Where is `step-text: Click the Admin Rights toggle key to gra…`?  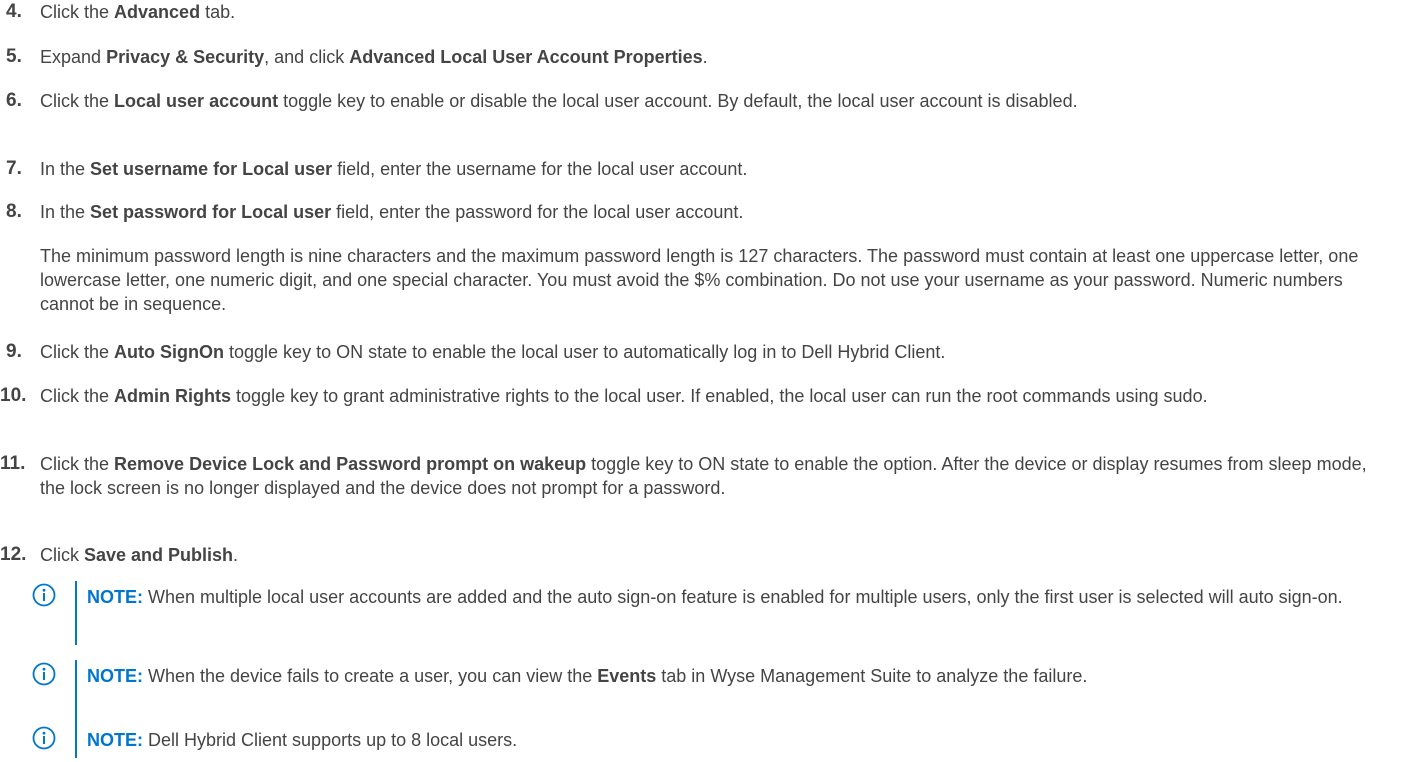
step-text: Click the Admin Rights toggle key to gra… is located at coordinates (717, 396).